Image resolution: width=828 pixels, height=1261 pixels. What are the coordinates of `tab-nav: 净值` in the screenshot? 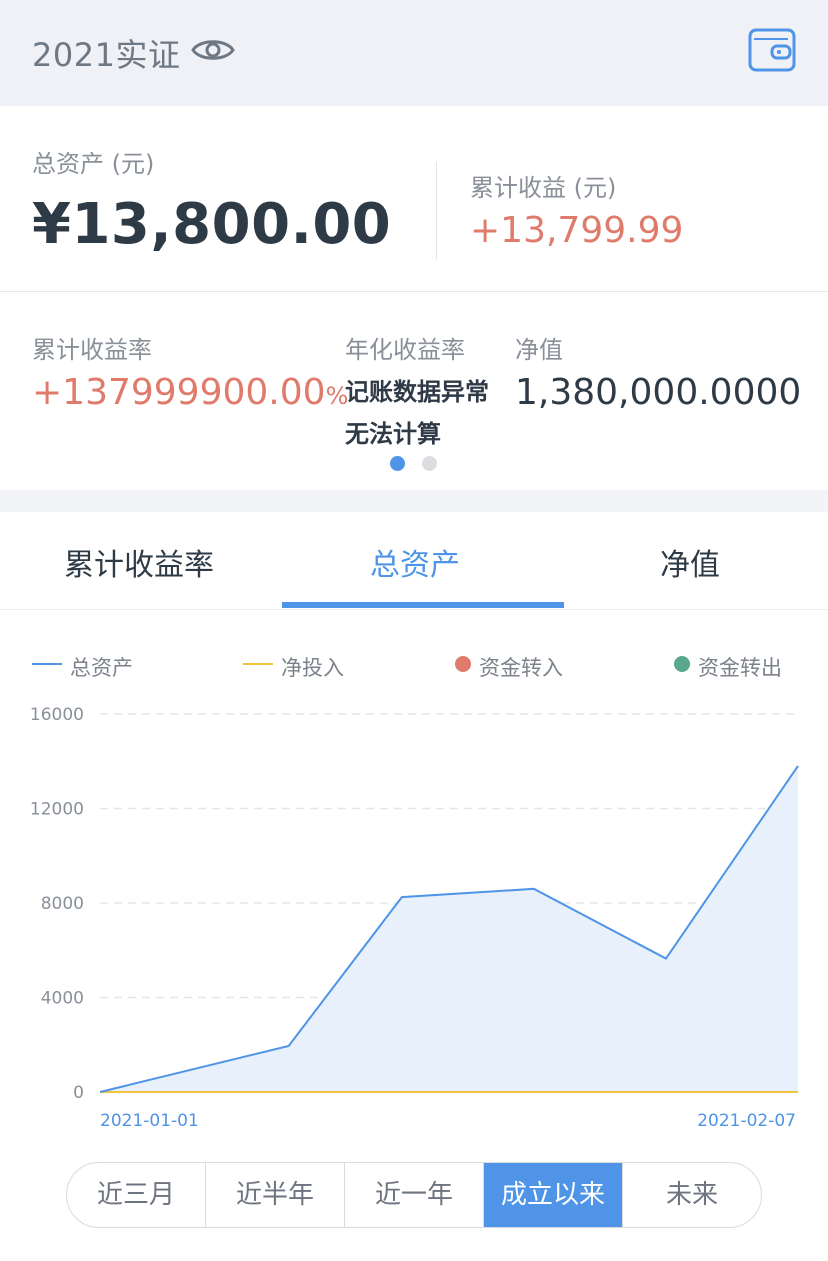 It's located at (690, 562).